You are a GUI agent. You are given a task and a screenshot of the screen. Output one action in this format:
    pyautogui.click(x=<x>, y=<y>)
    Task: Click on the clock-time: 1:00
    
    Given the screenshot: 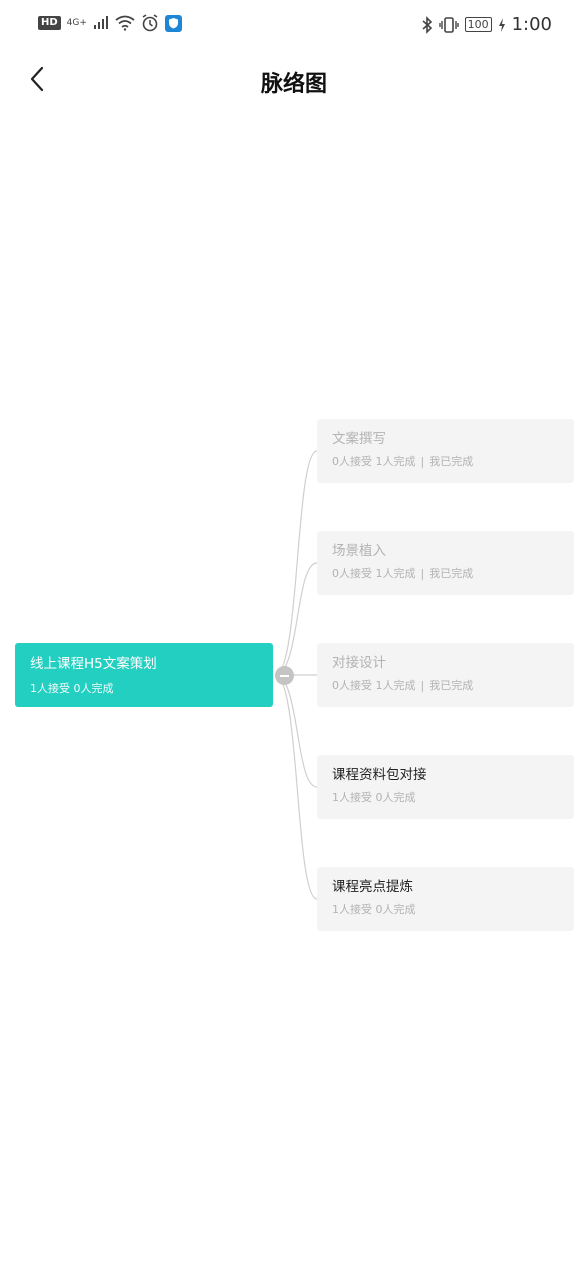 What is the action you would take?
    pyautogui.click(x=531, y=24)
    